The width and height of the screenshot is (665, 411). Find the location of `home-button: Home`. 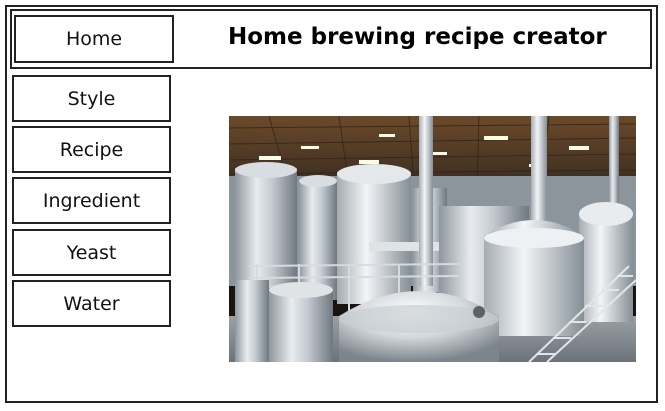

home-button: Home is located at coordinates (94, 39).